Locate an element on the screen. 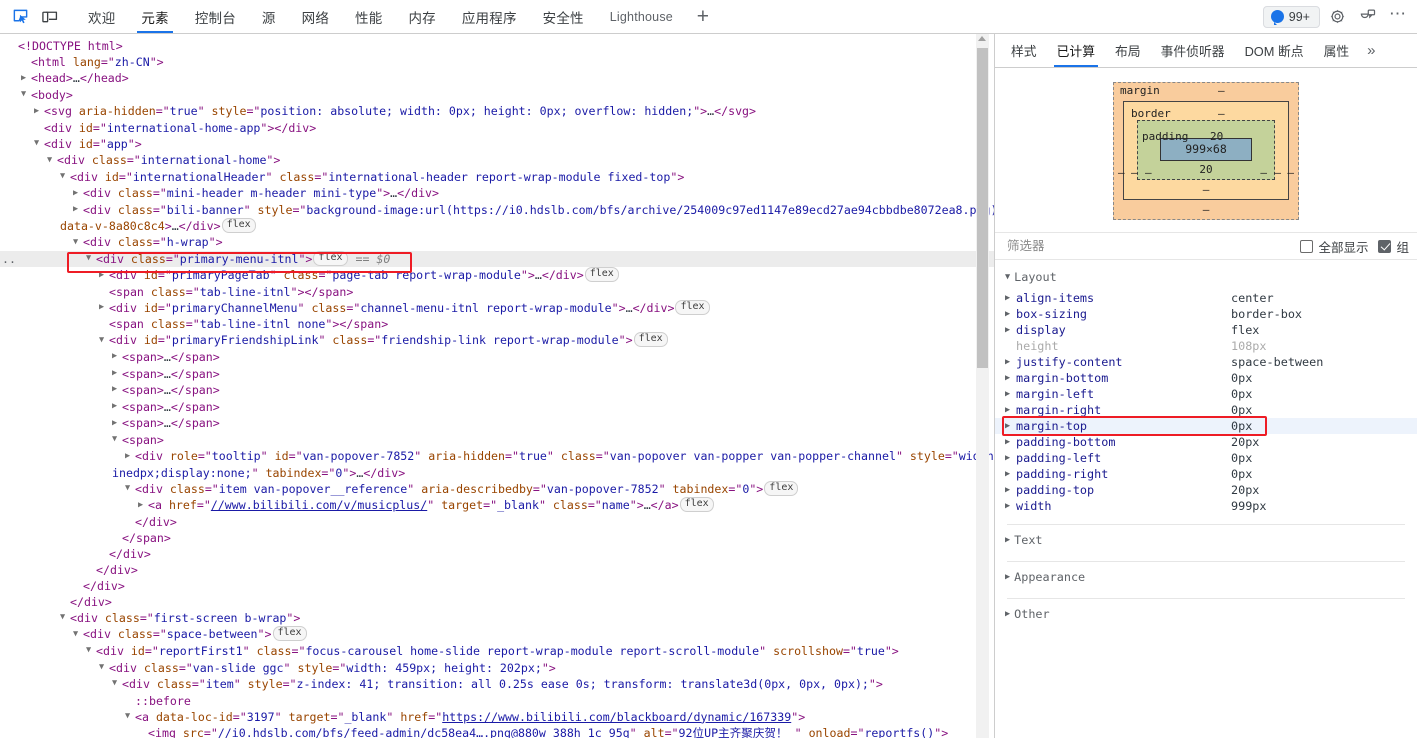 The image size is (1417, 738). computed-property-height: height 108px is located at coordinates (1206, 346).